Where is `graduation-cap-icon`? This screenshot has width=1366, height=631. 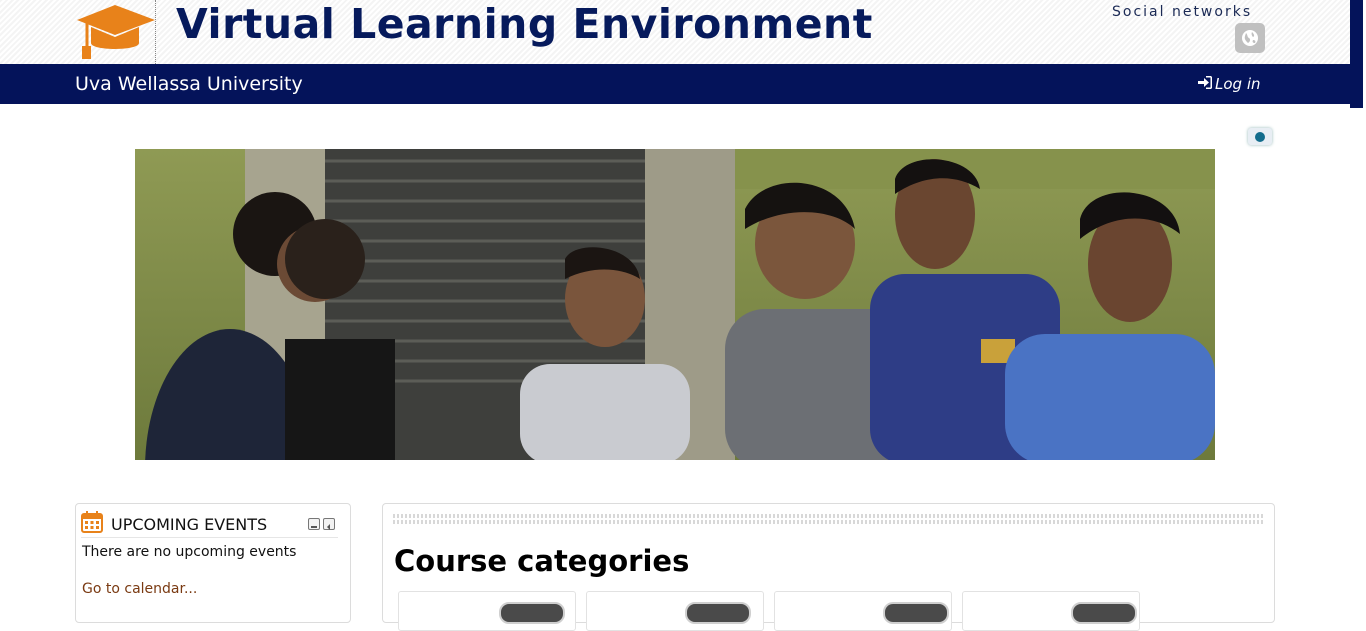
graduation-cap-icon is located at coordinates (115, 32).